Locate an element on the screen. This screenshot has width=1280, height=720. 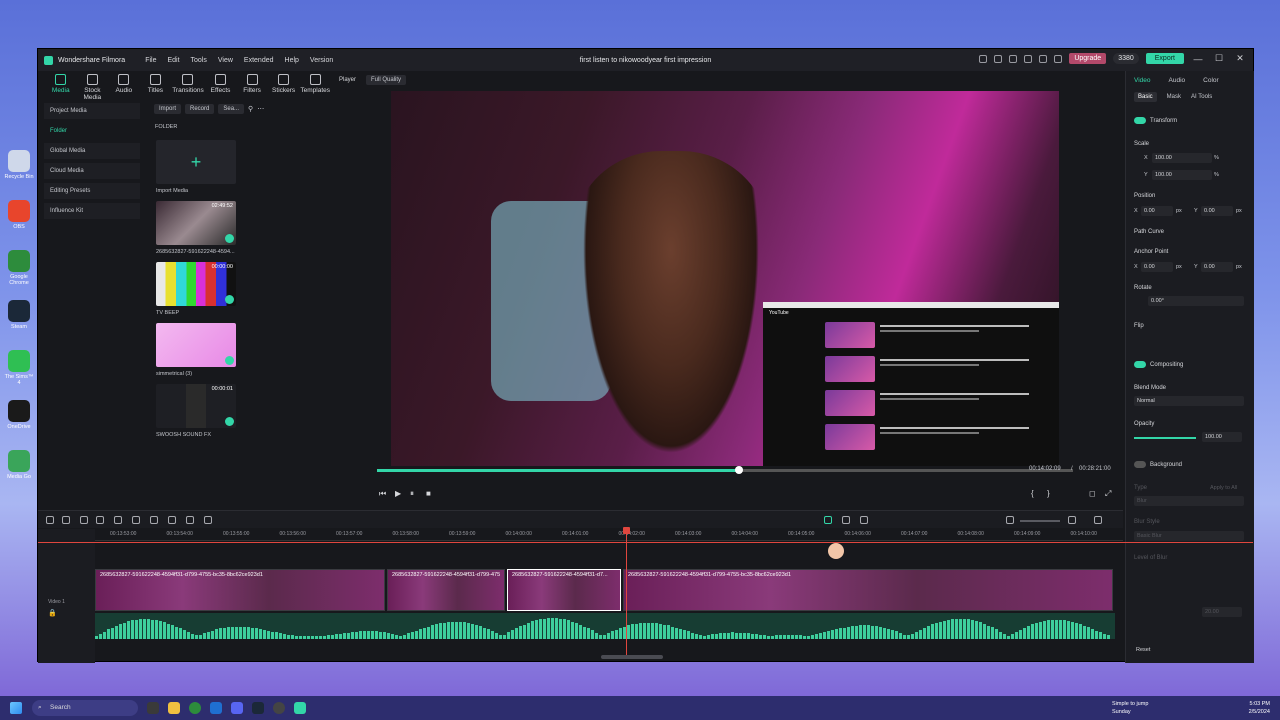
desktop-icon: The Sims™ 4 is located at coordinates (19, 368).